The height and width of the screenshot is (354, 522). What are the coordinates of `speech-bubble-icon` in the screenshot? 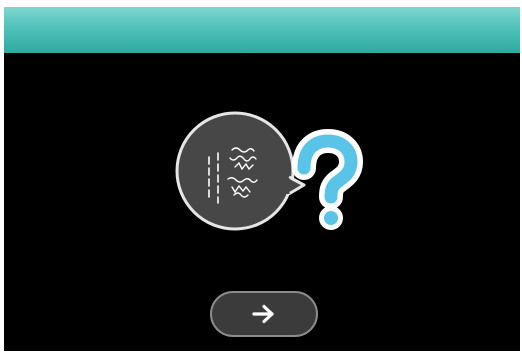 It's located at (240, 171).